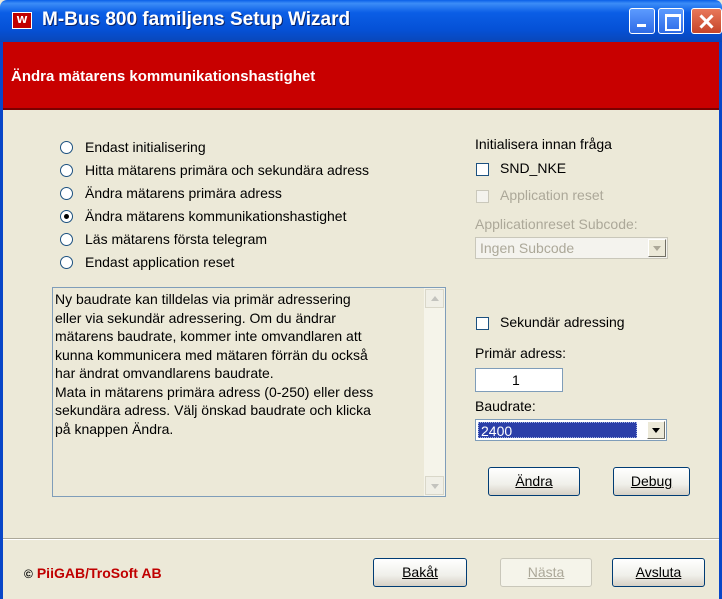  What do you see at coordinates (543, 144) in the screenshot?
I see `init-heading: Initialisera innan fråga` at bounding box center [543, 144].